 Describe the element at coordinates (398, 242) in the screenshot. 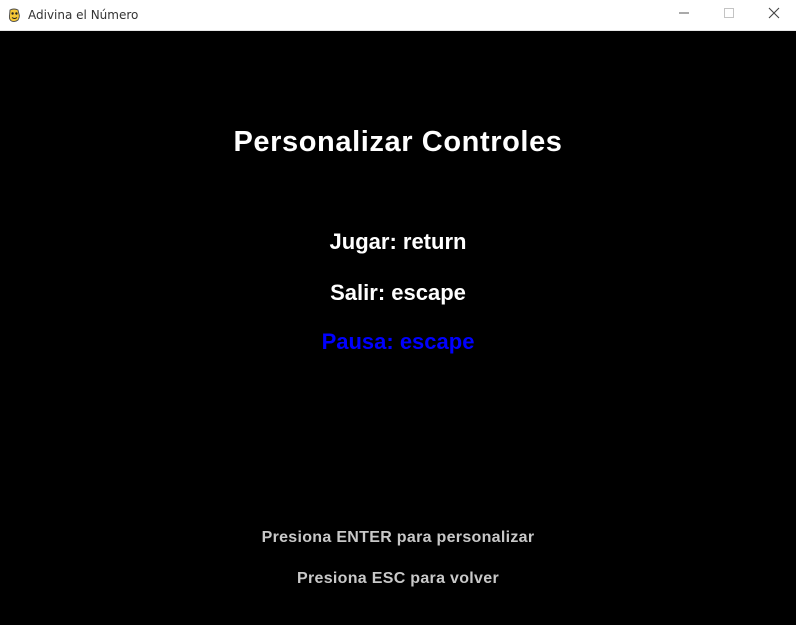

I see `control-option-play: Jugar: return` at that location.